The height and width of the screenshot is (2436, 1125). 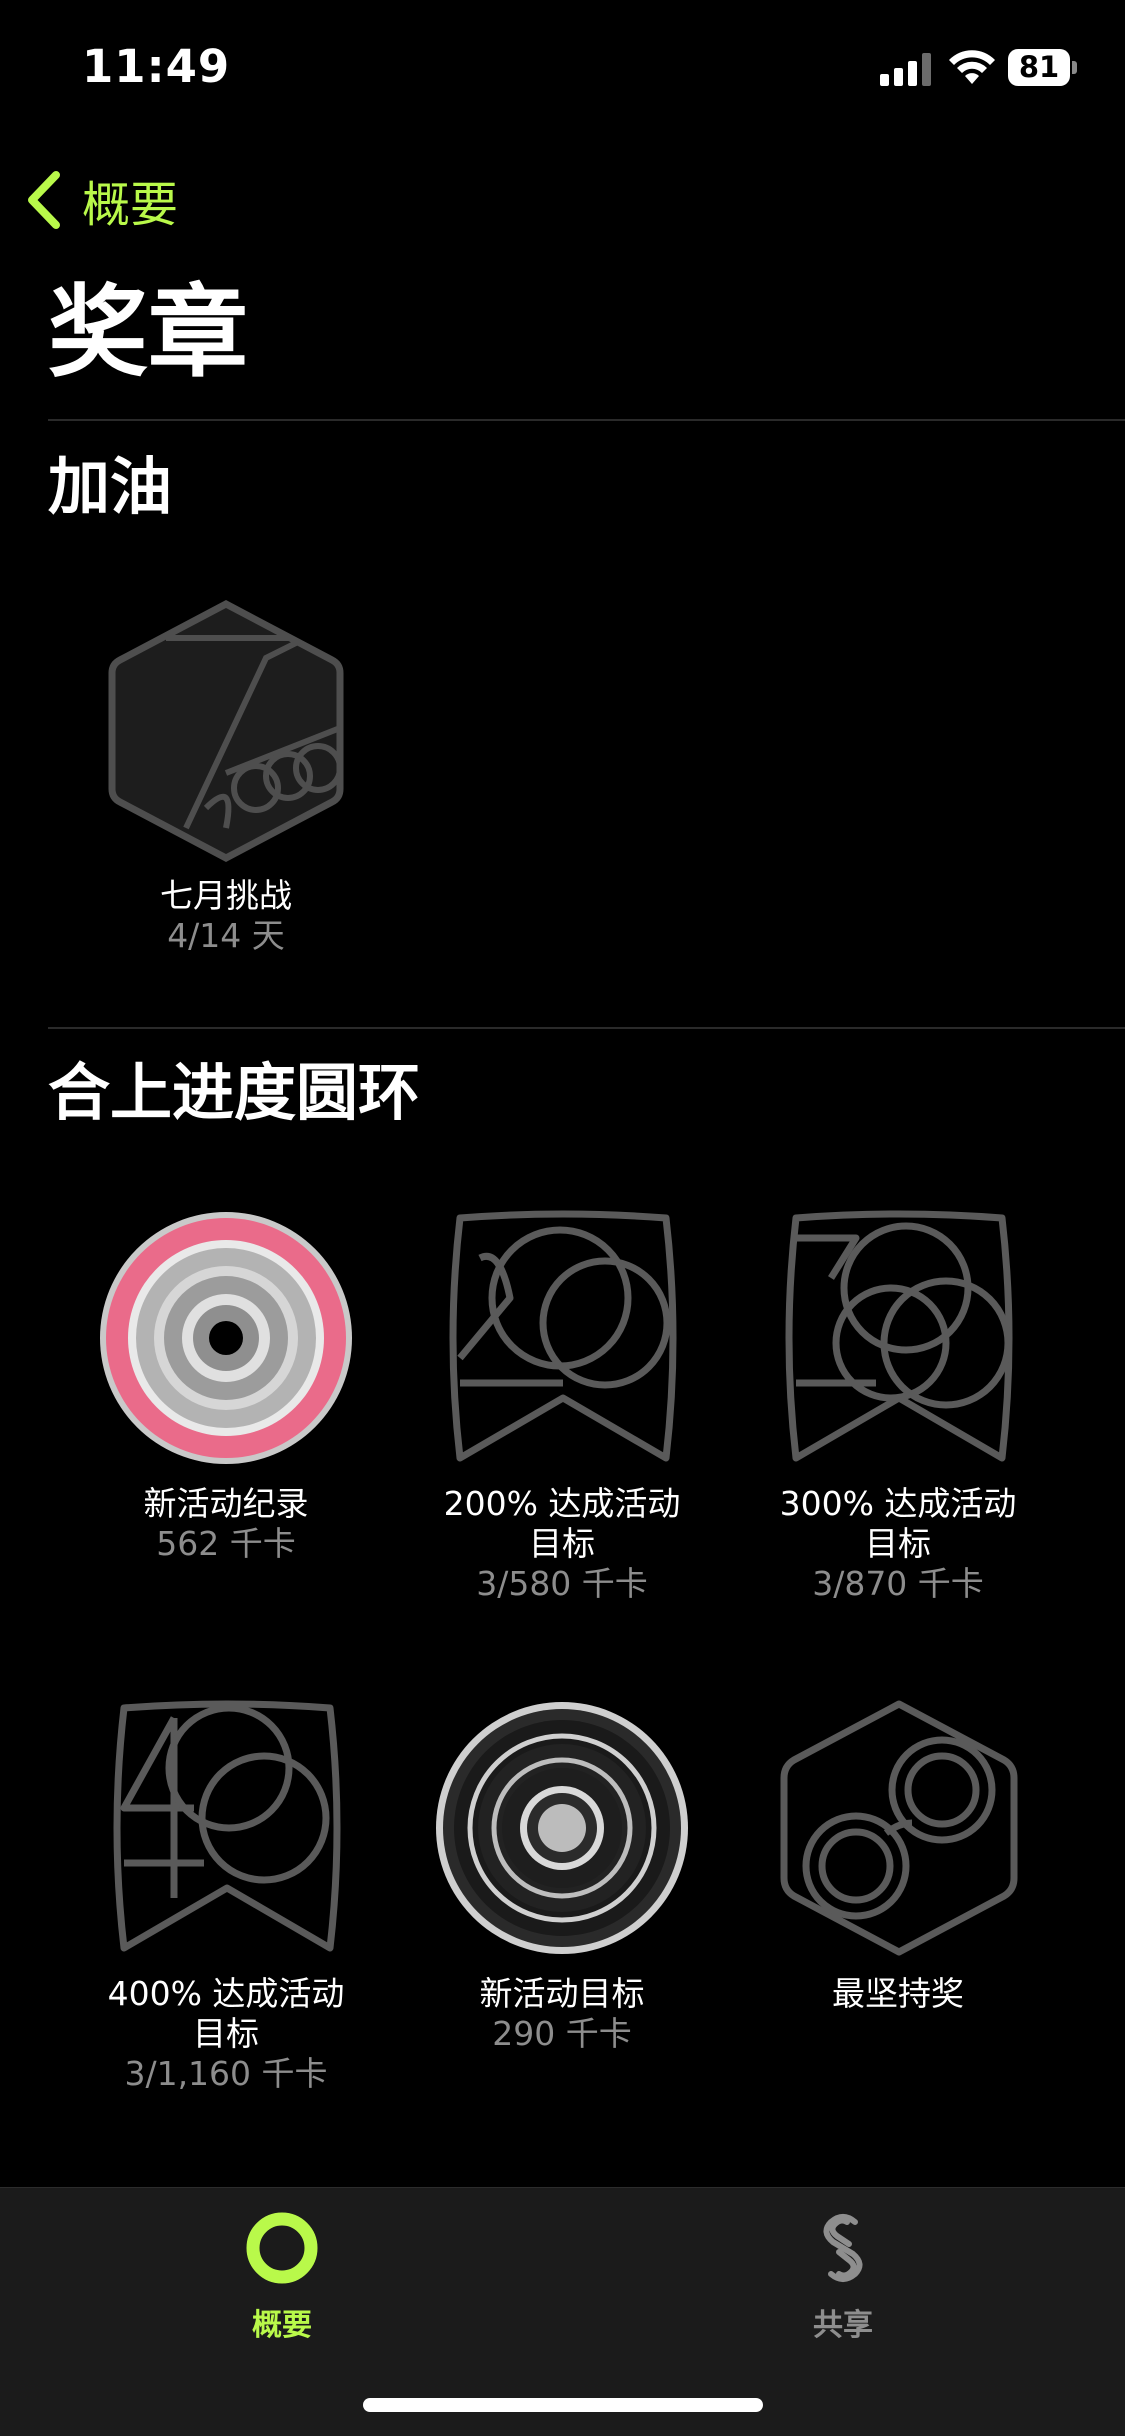 What do you see at coordinates (906, 69) in the screenshot?
I see `cellular-signal-icon` at bounding box center [906, 69].